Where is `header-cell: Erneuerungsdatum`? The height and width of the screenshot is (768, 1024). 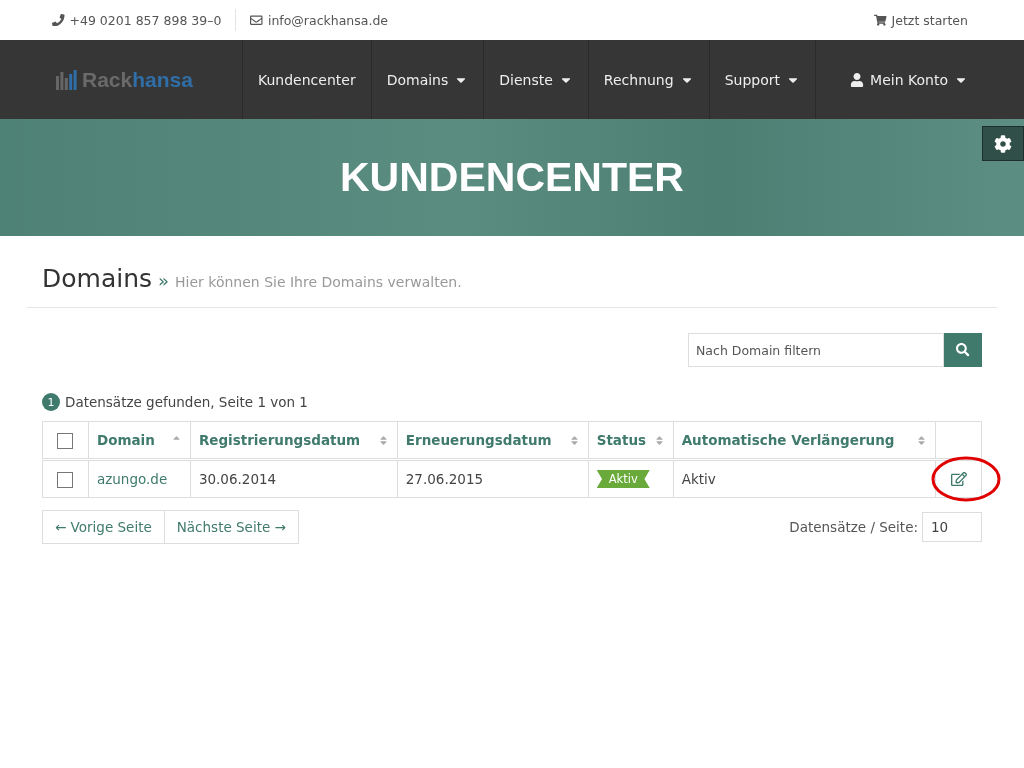 header-cell: Erneuerungsdatum is located at coordinates (493, 440).